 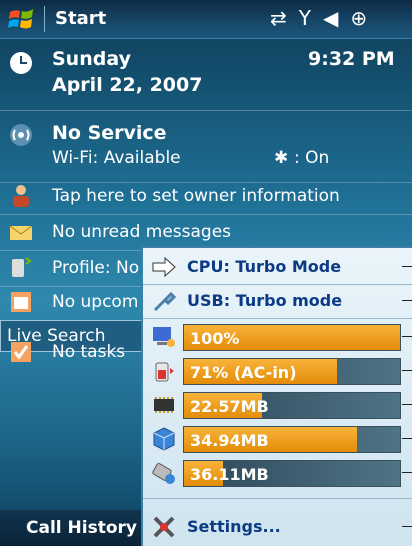 What do you see at coordinates (81, 528) in the screenshot?
I see `call-history-softkey: Call History` at bounding box center [81, 528].